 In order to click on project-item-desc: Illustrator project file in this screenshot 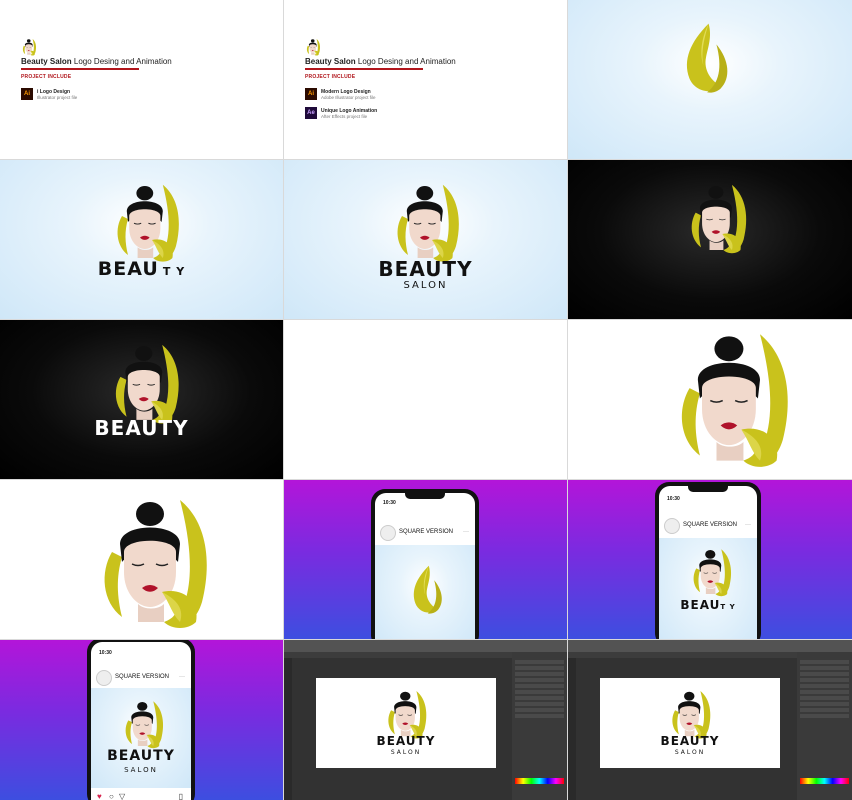, I will do `click(57, 97)`.